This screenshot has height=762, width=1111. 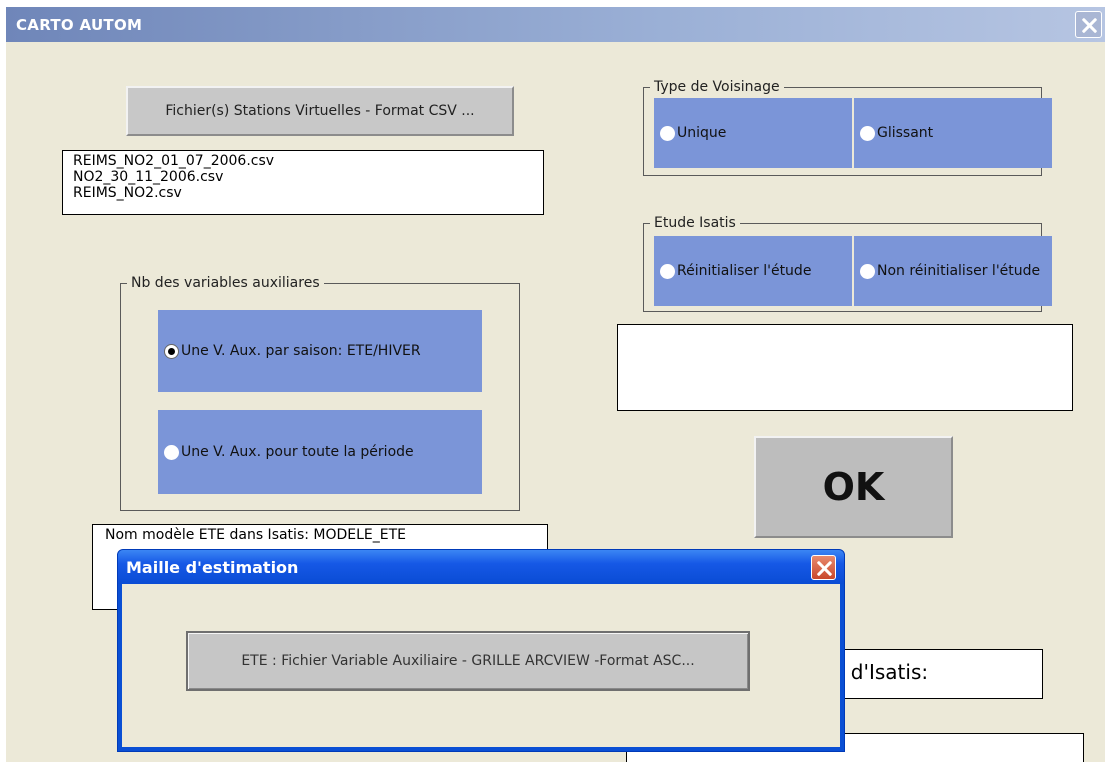 I want to click on option-label: Une V. Aux. par saison: ETE/HIVER, so click(x=301, y=351).